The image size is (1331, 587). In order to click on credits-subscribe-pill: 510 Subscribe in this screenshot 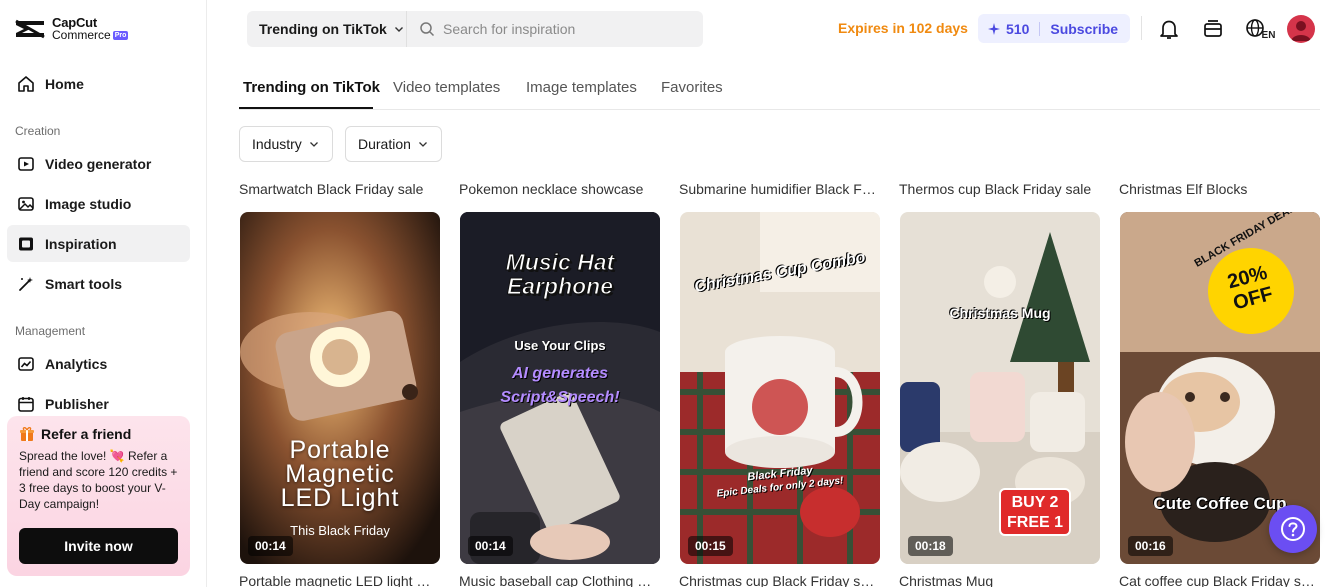, I will do `click(1054, 28)`.